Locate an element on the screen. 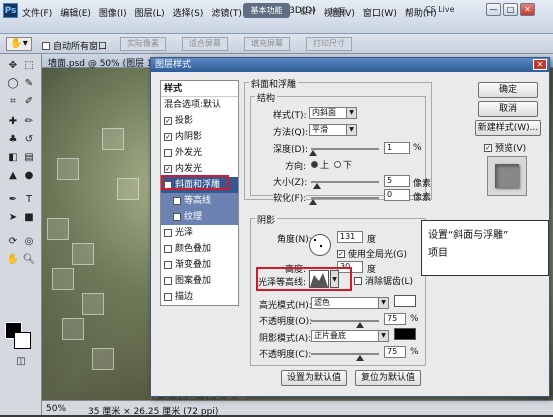  workspace-button: 基本功能 is located at coordinates (266, 10).